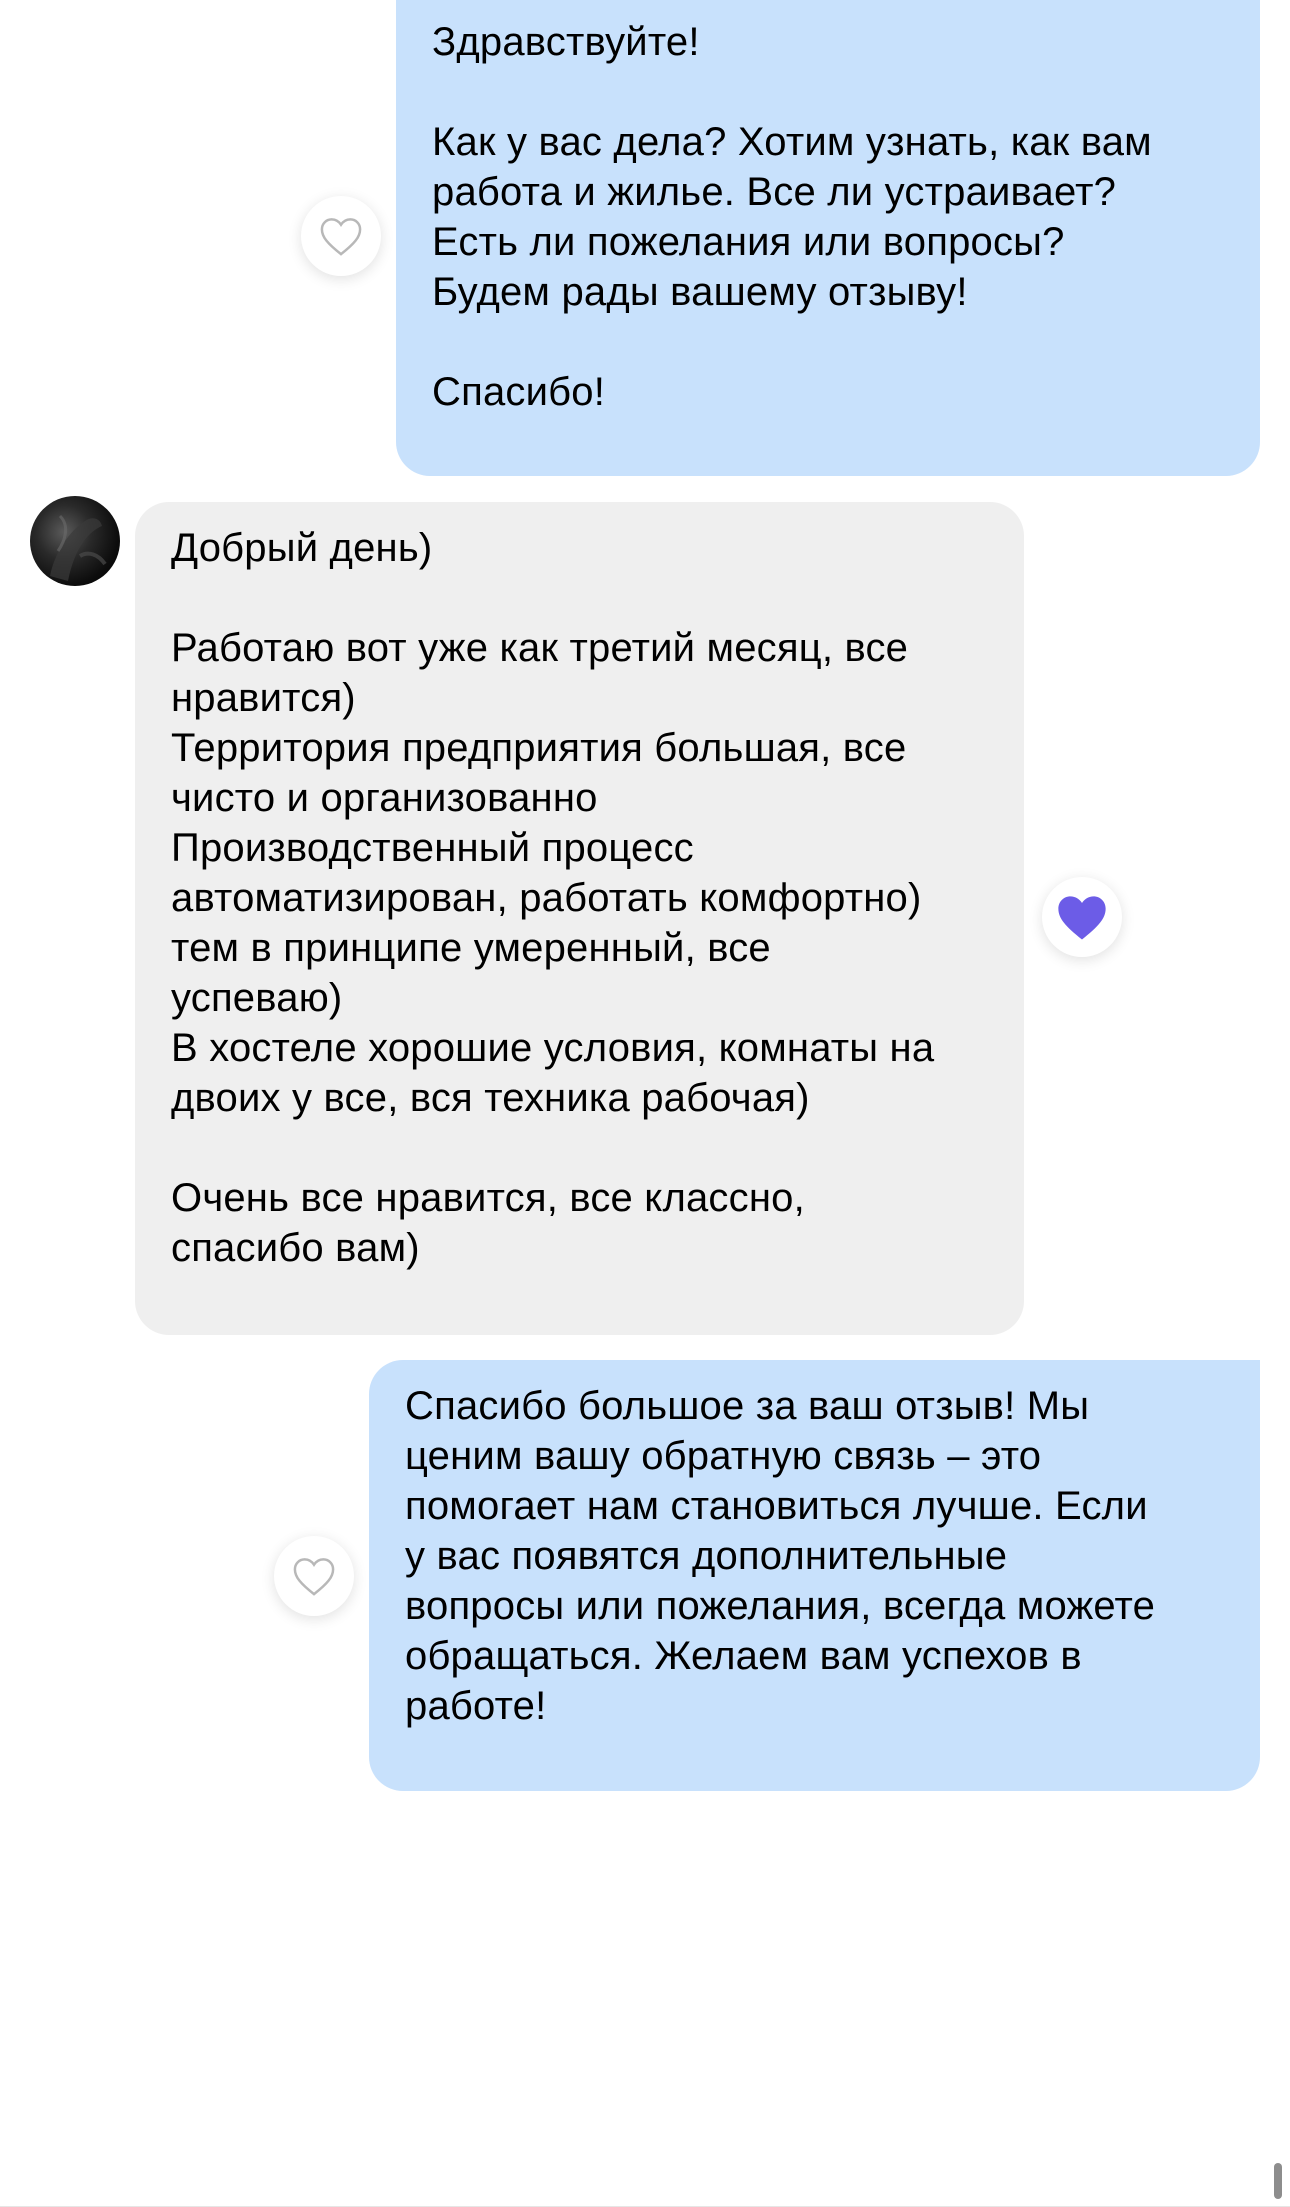 The height and width of the screenshot is (2207, 1290). What do you see at coordinates (780, 1606) in the screenshot?
I see `message-line: вопросы или пожелания, всегда можете` at bounding box center [780, 1606].